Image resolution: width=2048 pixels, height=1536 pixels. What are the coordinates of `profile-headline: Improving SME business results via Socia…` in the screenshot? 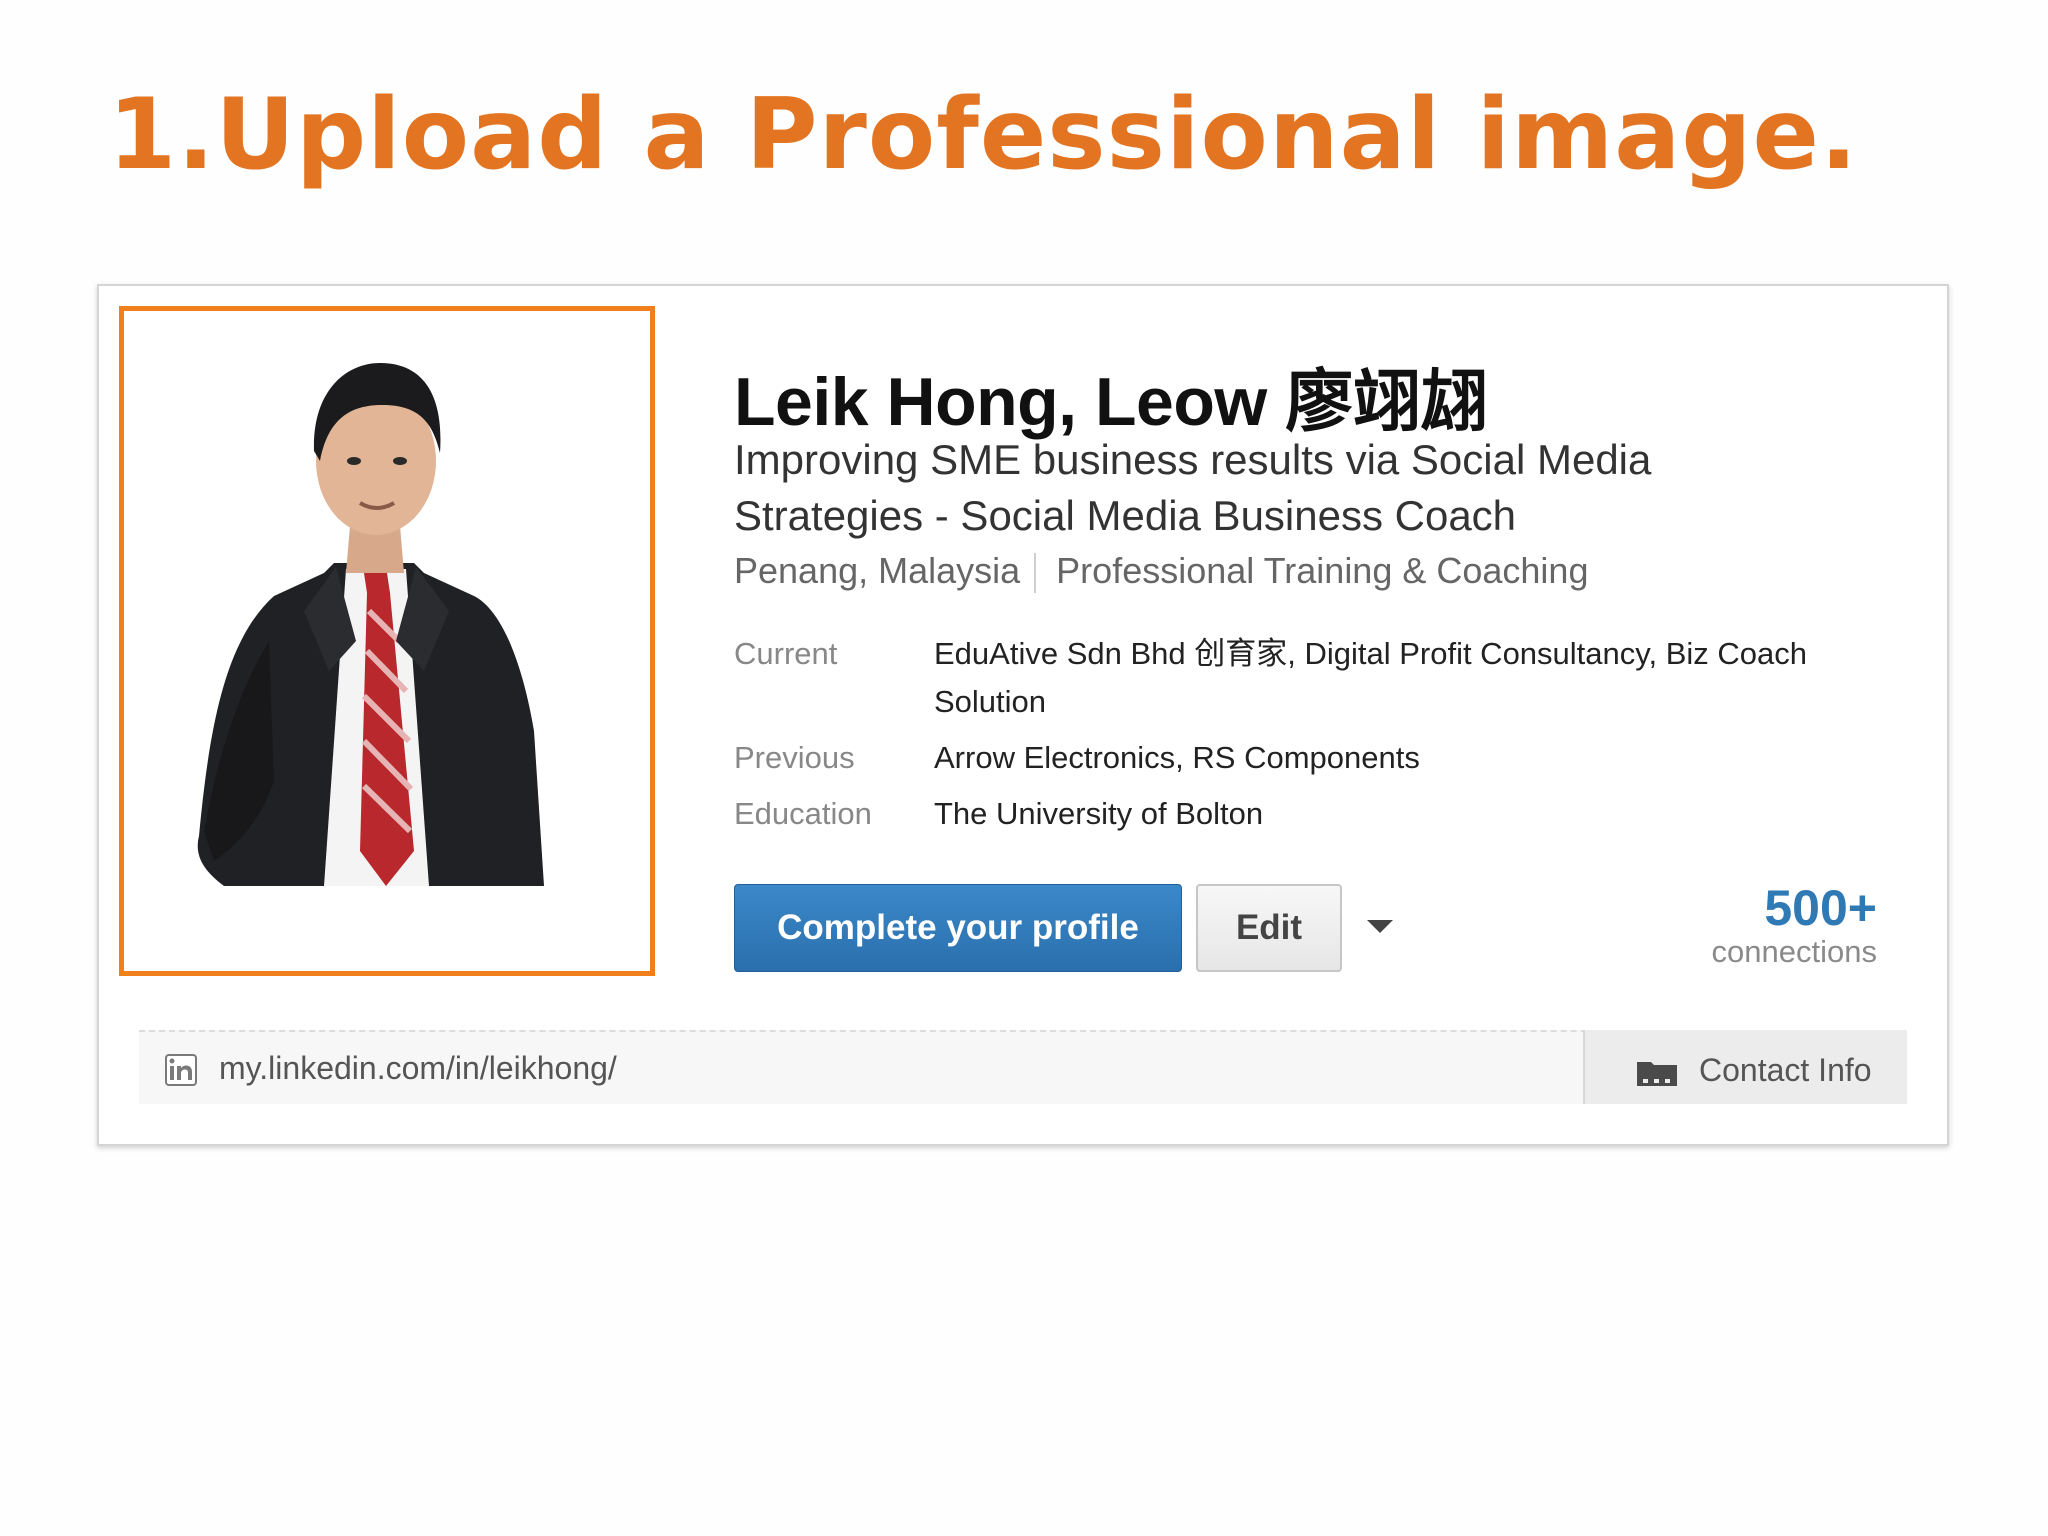 It's located at (1193, 487).